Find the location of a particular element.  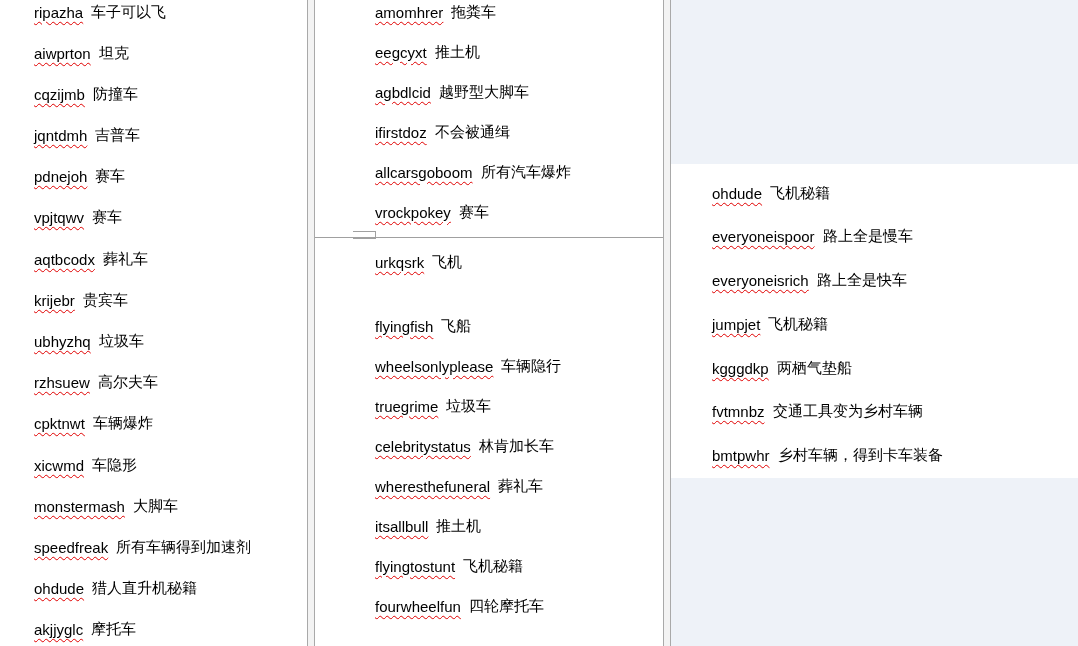

cheat-code: wheresthefuneral is located at coordinates (433, 486).